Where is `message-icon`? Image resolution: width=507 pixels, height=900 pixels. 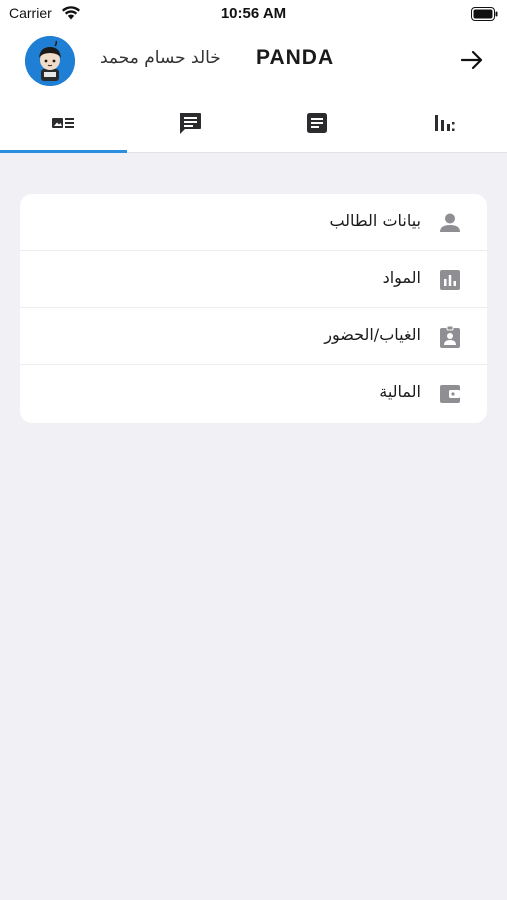 message-icon is located at coordinates (191, 123).